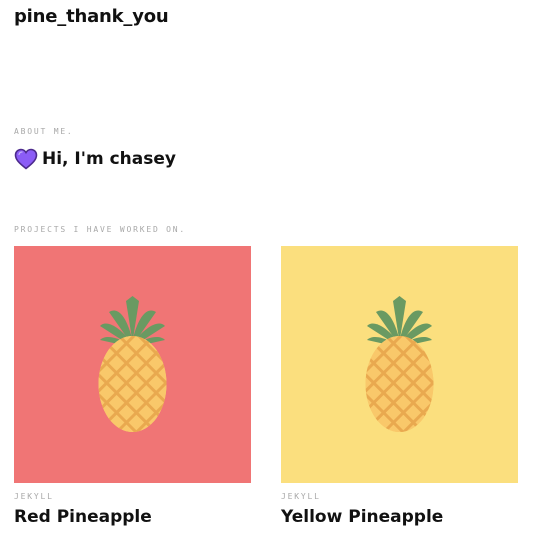 The height and width of the screenshot is (542, 537). I want to click on intro: Hi, I'm chasey, so click(95, 159).